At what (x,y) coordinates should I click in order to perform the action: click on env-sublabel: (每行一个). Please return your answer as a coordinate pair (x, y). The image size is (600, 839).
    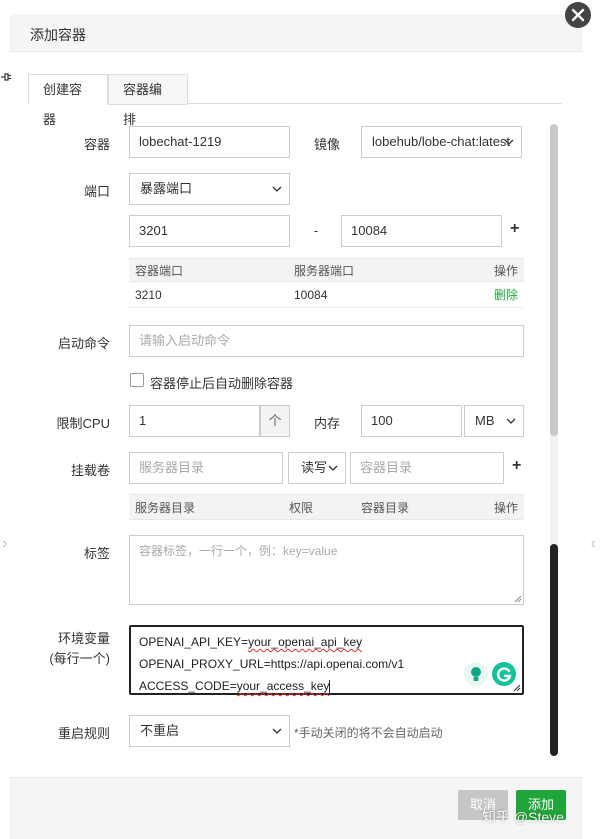
    Looking at the image, I should click on (79, 658).